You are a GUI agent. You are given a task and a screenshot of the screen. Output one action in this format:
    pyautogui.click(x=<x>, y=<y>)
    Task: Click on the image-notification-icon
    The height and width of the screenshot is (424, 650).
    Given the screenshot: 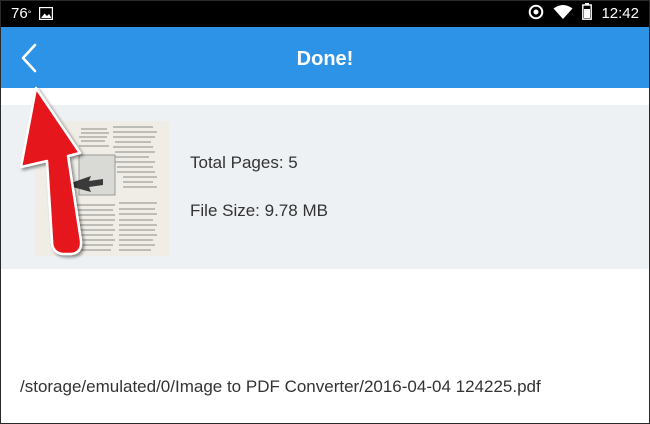 What is the action you would take?
    pyautogui.click(x=46, y=13)
    